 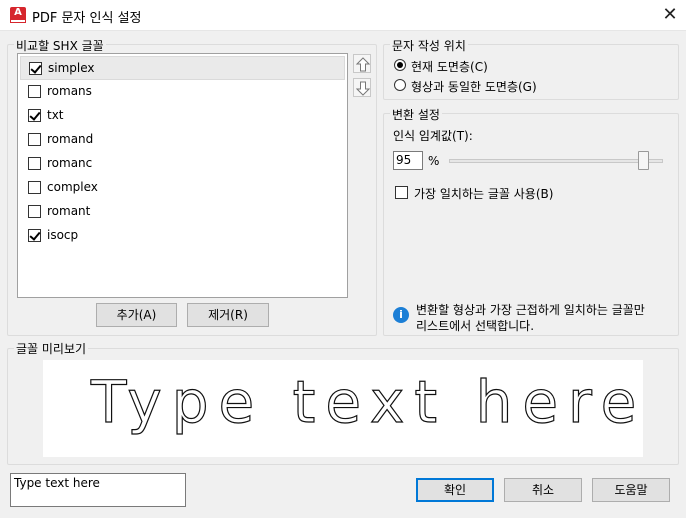 I want to click on font-preview-group-label: 글꼴 미리보기, so click(x=51, y=348).